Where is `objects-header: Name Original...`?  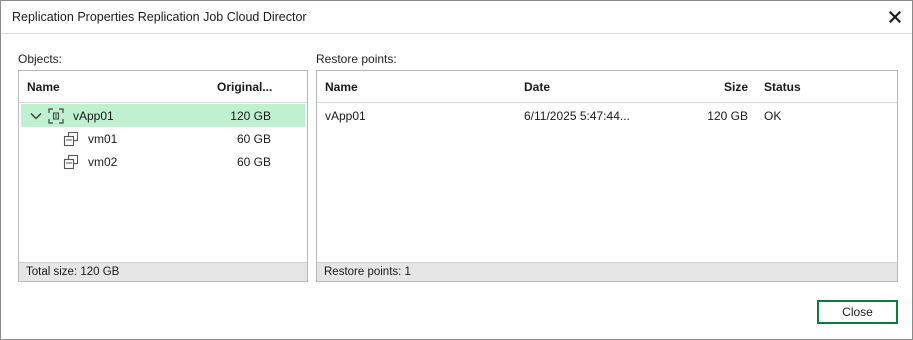
objects-header: Name Original... is located at coordinates (163, 87).